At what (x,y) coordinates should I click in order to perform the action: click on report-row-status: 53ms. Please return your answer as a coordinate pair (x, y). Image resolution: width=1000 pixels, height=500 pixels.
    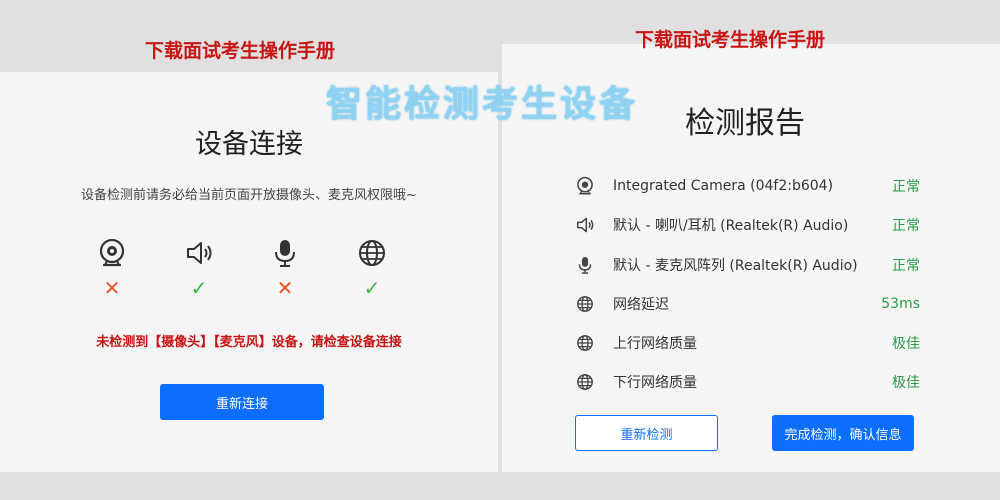
    Looking at the image, I should click on (900, 304).